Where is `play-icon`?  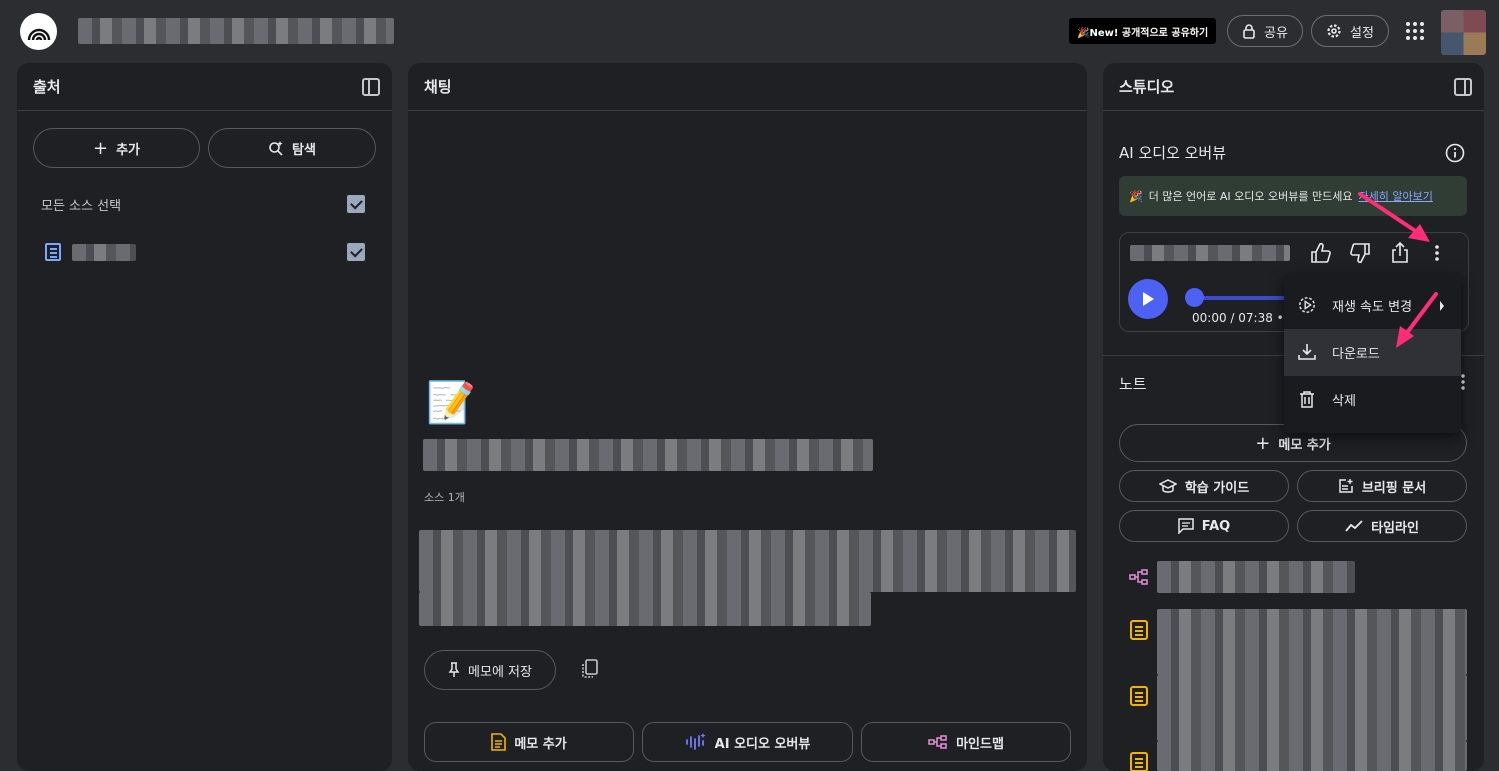 play-icon is located at coordinates (1148, 299).